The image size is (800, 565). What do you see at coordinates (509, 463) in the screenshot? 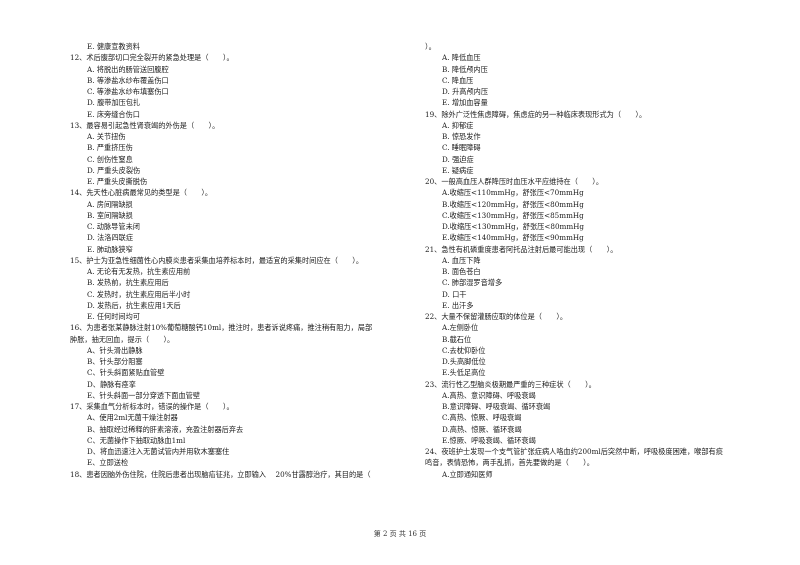
I see `question-text: 鸣音，表情恐怖，两手乱抓，首先要做的是（ ）。` at bounding box center [509, 463].